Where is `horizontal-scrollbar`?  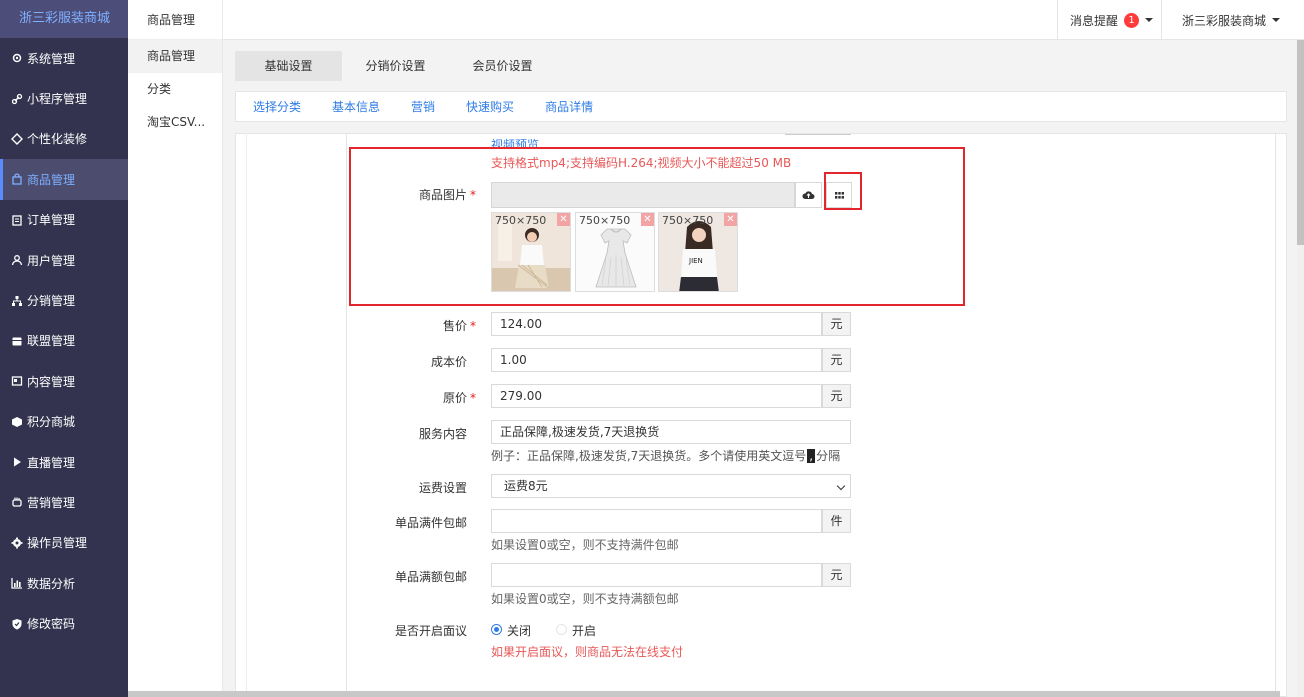
horizontal-scrollbar is located at coordinates (704, 694).